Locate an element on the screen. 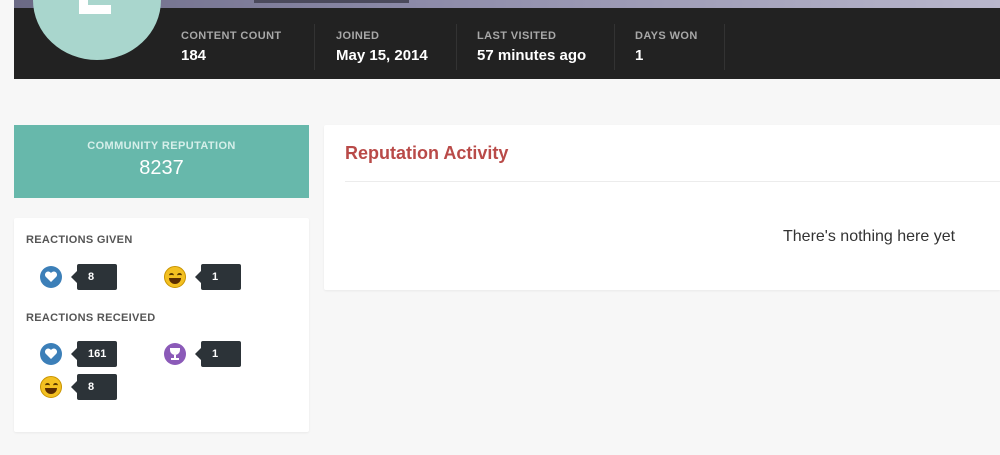 Image resolution: width=1000 pixels, height=455 pixels. stat-value: May 15, 2014 is located at coordinates (382, 55).